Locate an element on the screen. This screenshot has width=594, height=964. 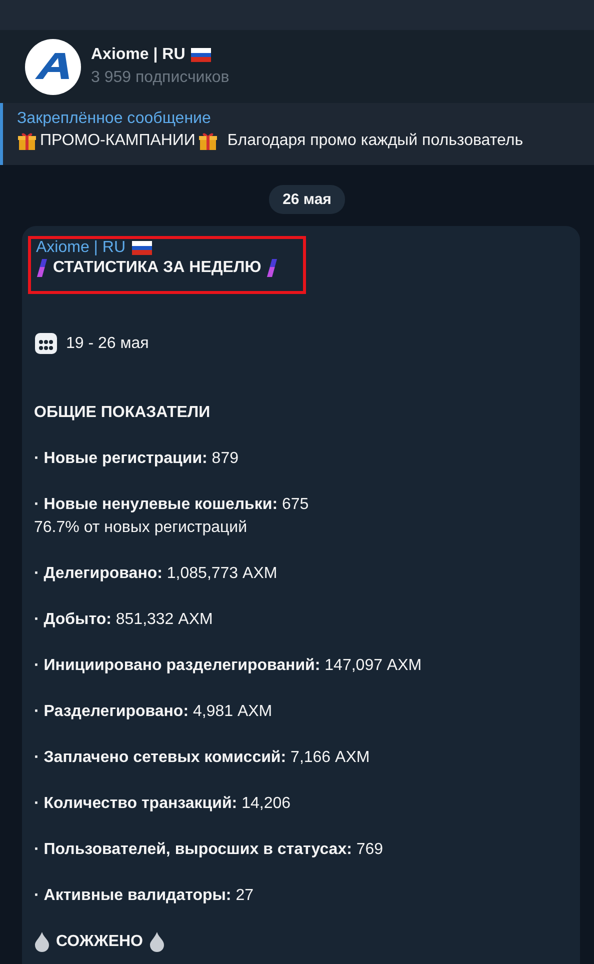
stat-line: · Новые ненулевые кошельки: 675 is located at coordinates (172, 505).